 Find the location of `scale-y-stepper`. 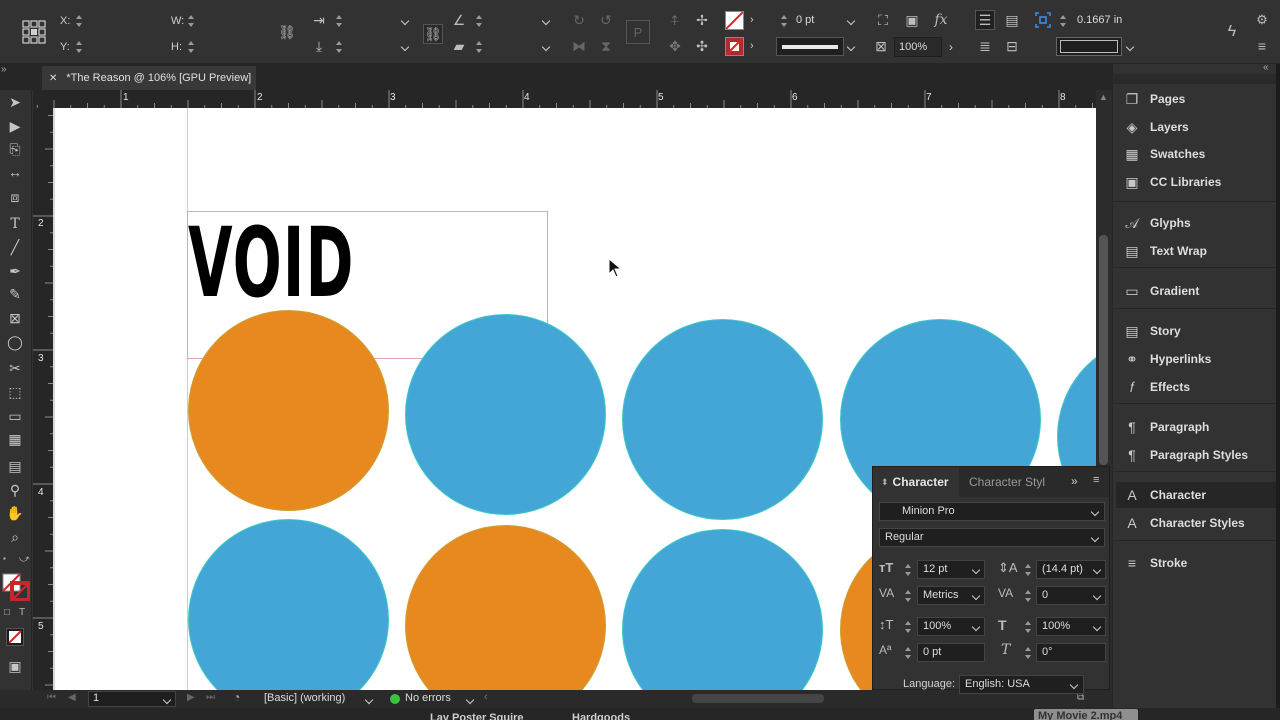

scale-y-stepper is located at coordinates (339, 47).